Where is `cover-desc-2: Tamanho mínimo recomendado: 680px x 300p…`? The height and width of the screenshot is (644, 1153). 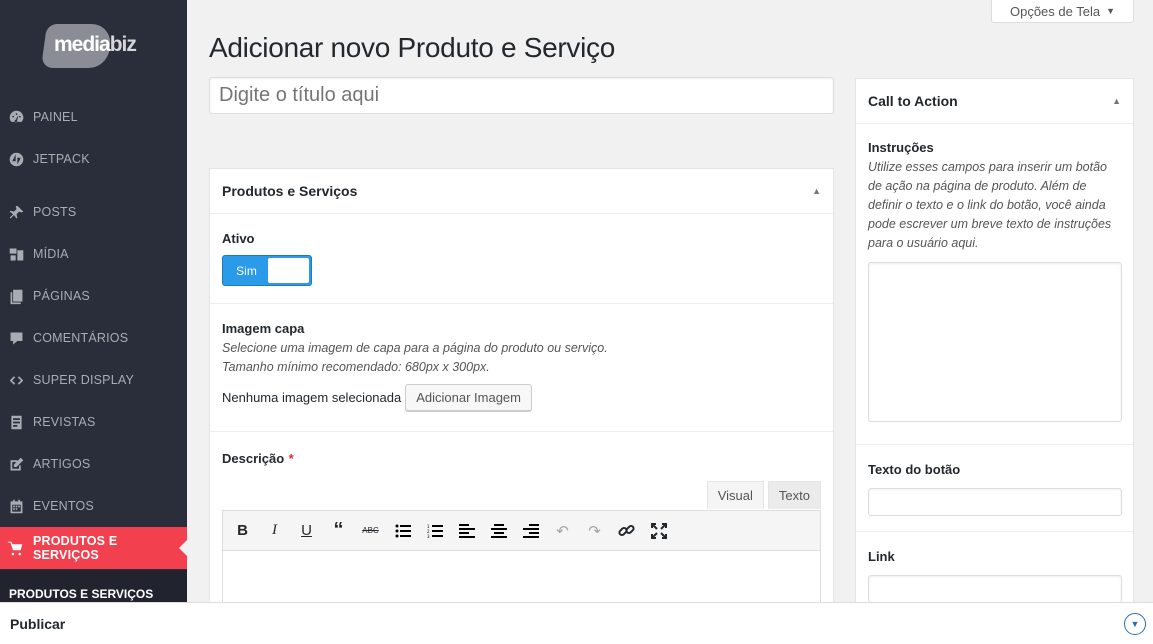
cover-desc-2: Tamanho mínimo recomendado: 680px x 300p… is located at coordinates (356, 367).